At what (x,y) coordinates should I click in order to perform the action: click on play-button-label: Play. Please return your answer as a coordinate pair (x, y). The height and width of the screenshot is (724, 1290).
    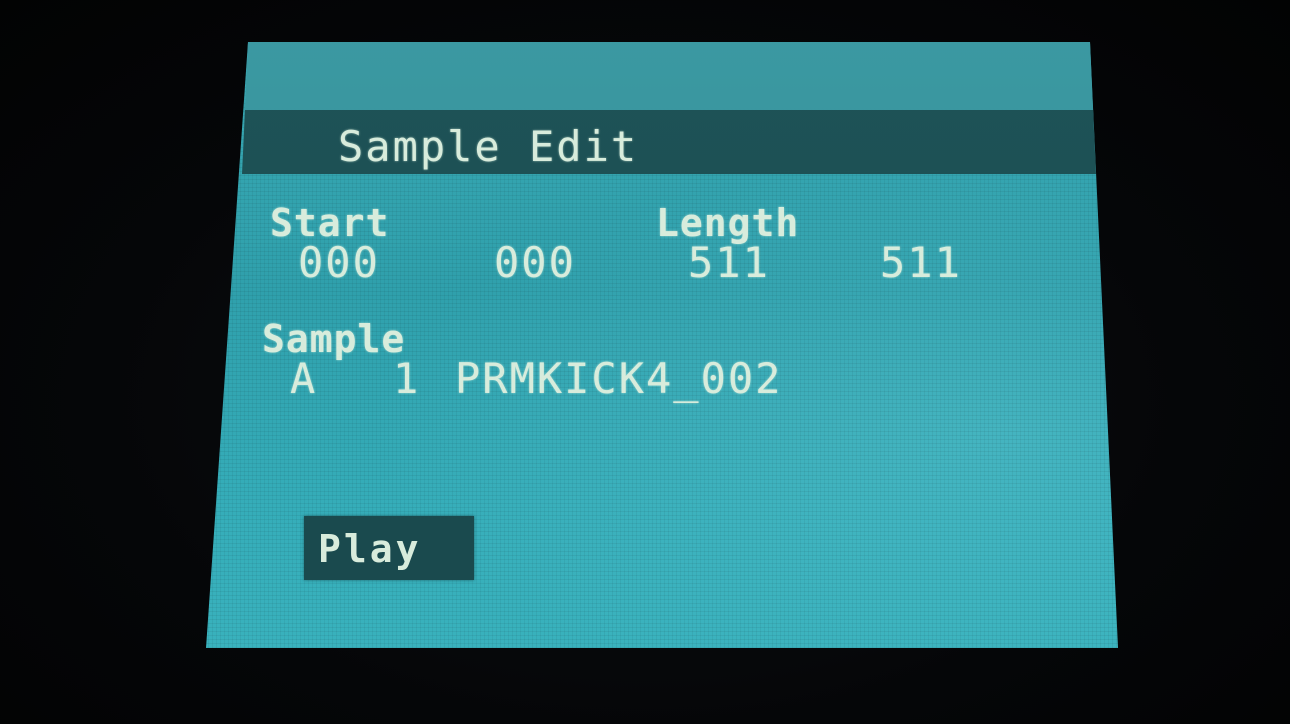
    Looking at the image, I should click on (370, 549).